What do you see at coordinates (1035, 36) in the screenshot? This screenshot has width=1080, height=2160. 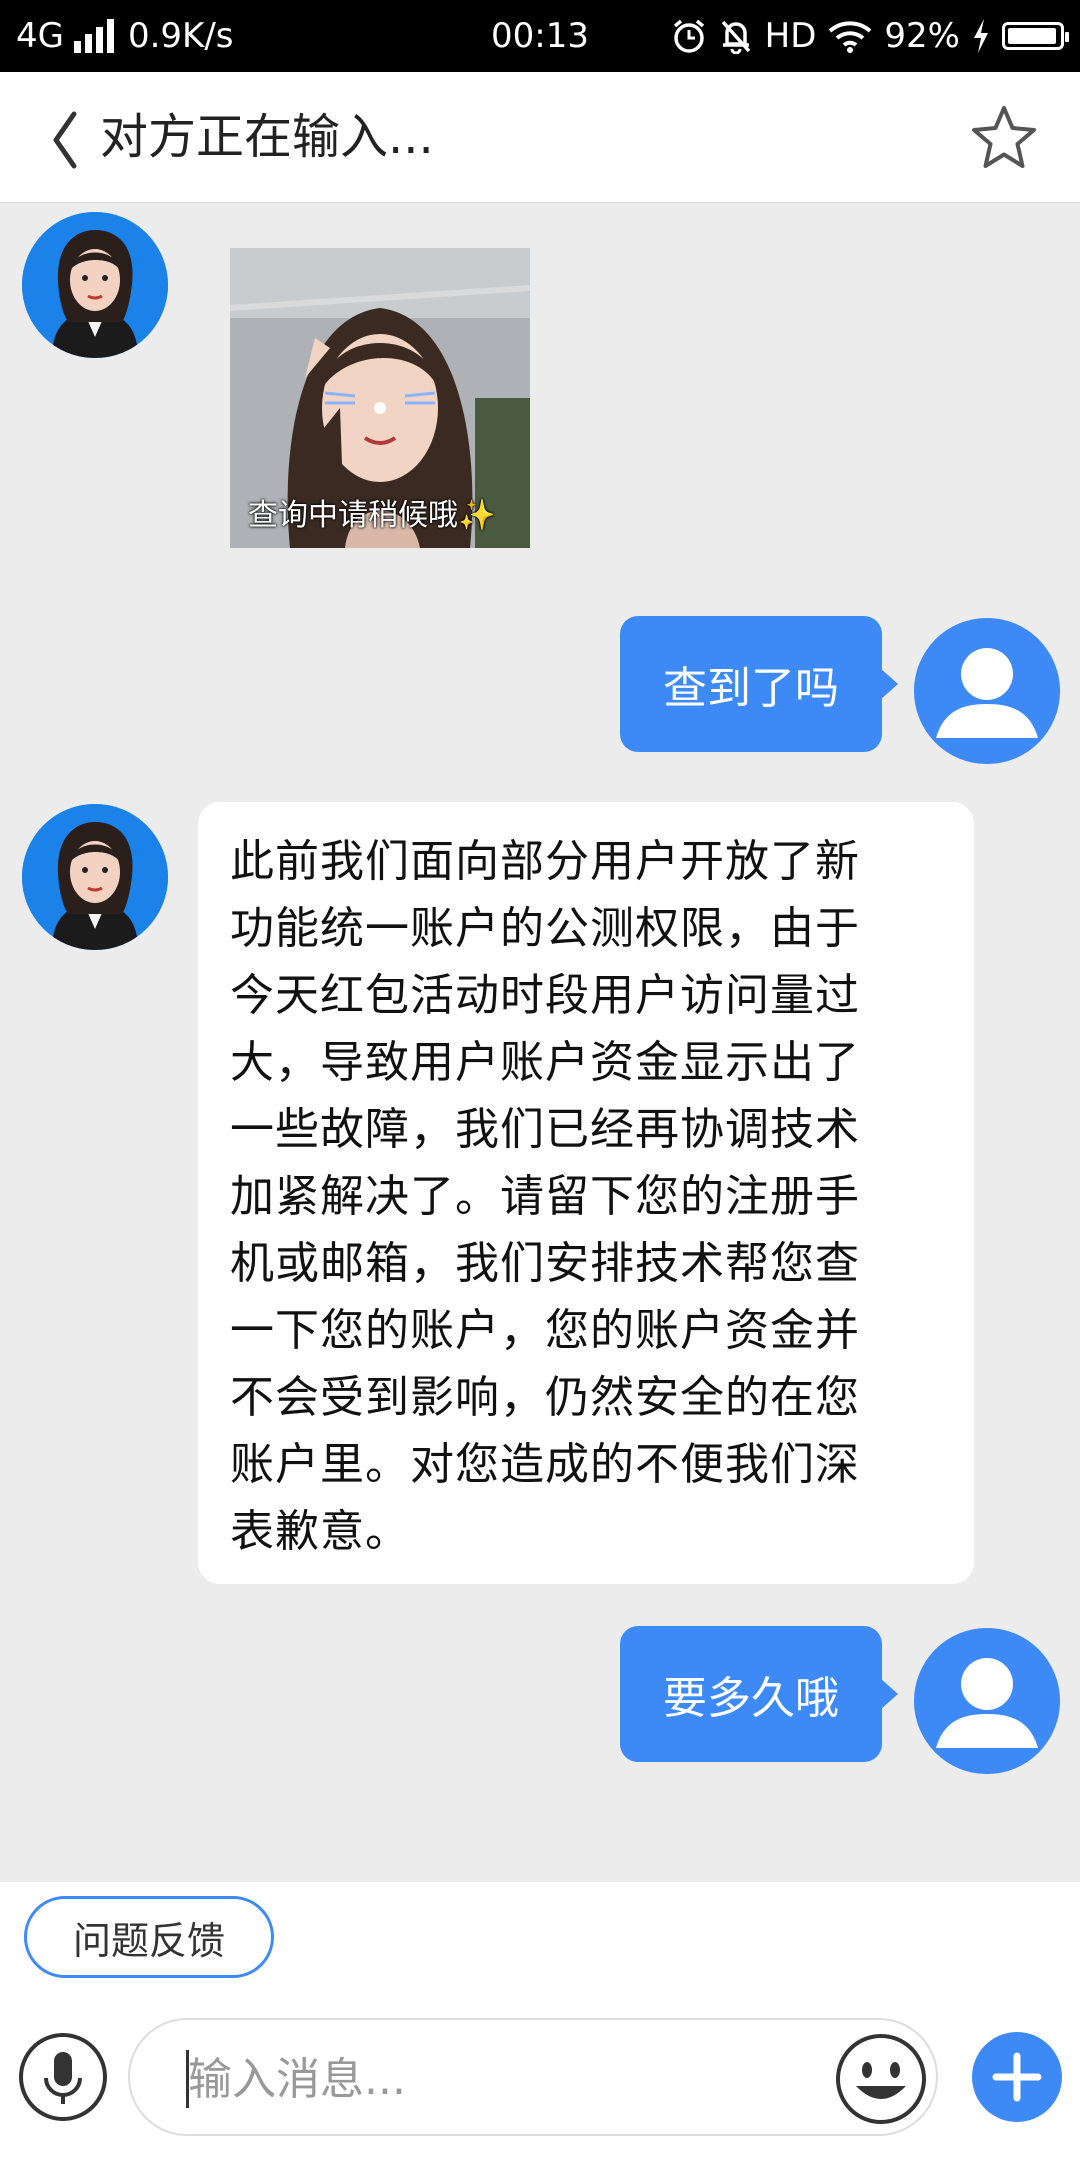 I see `battery-icon` at bounding box center [1035, 36].